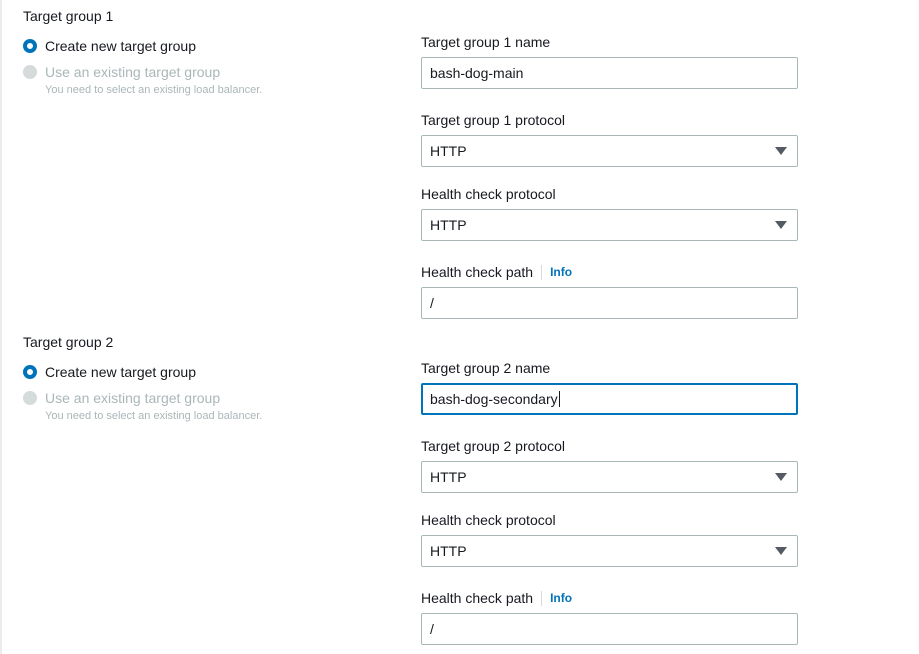 This screenshot has height=654, width=919. Describe the element at coordinates (488, 194) in the screenshot. I see `health-check-protocol-label-1: Health check protocol` at that location.